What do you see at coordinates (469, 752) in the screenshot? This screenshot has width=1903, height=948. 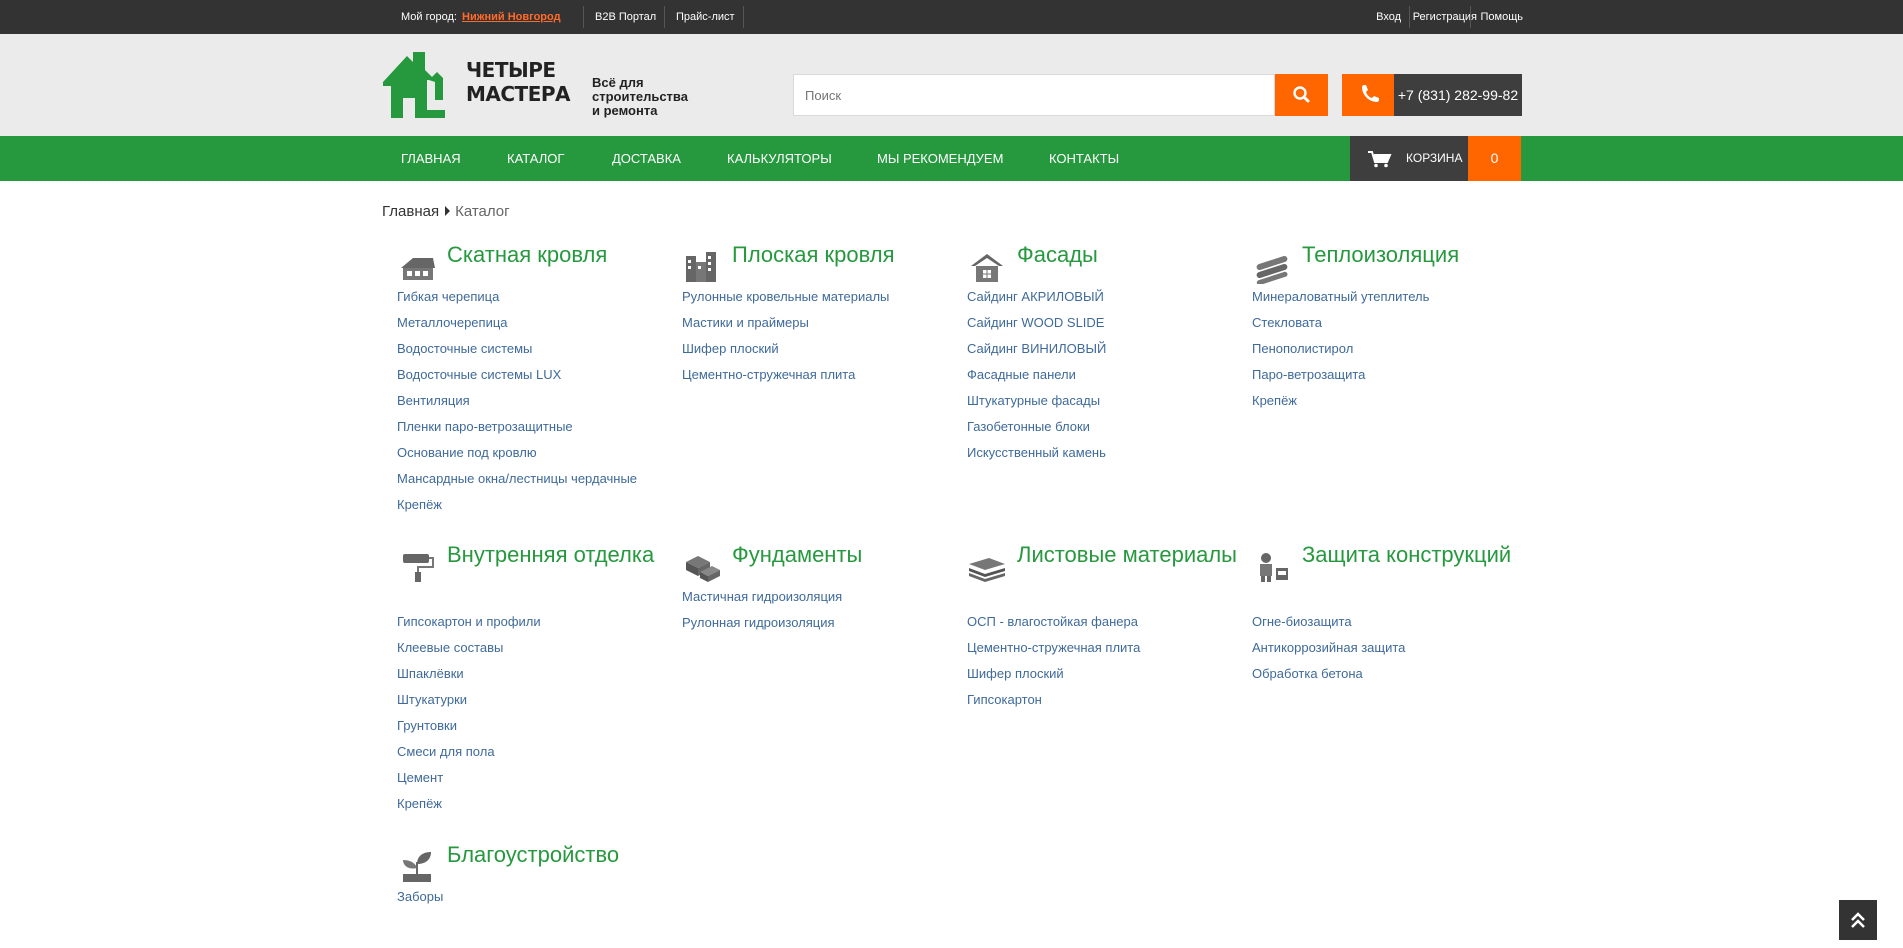 I see `category-link: Смеси для пола` at bounding box center [469, 752].